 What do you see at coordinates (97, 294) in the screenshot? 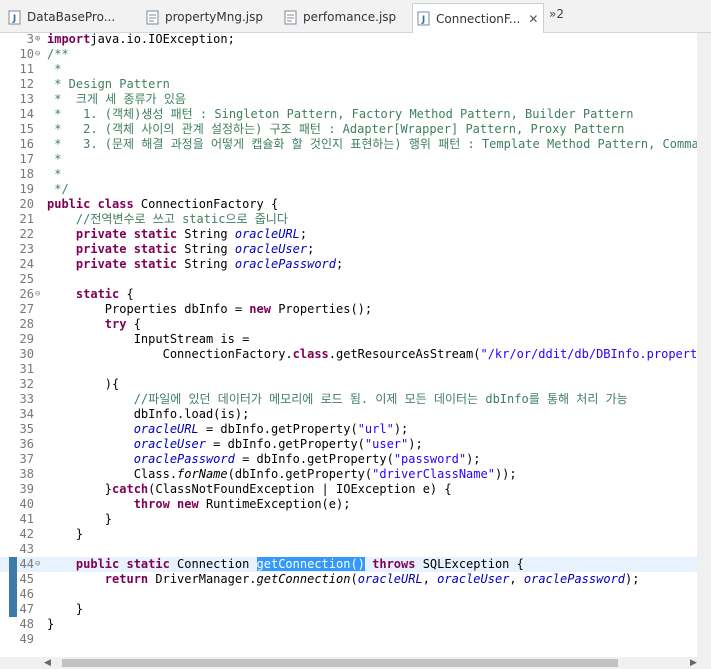
I see `code-token: static` at bounding box center [97, 294].